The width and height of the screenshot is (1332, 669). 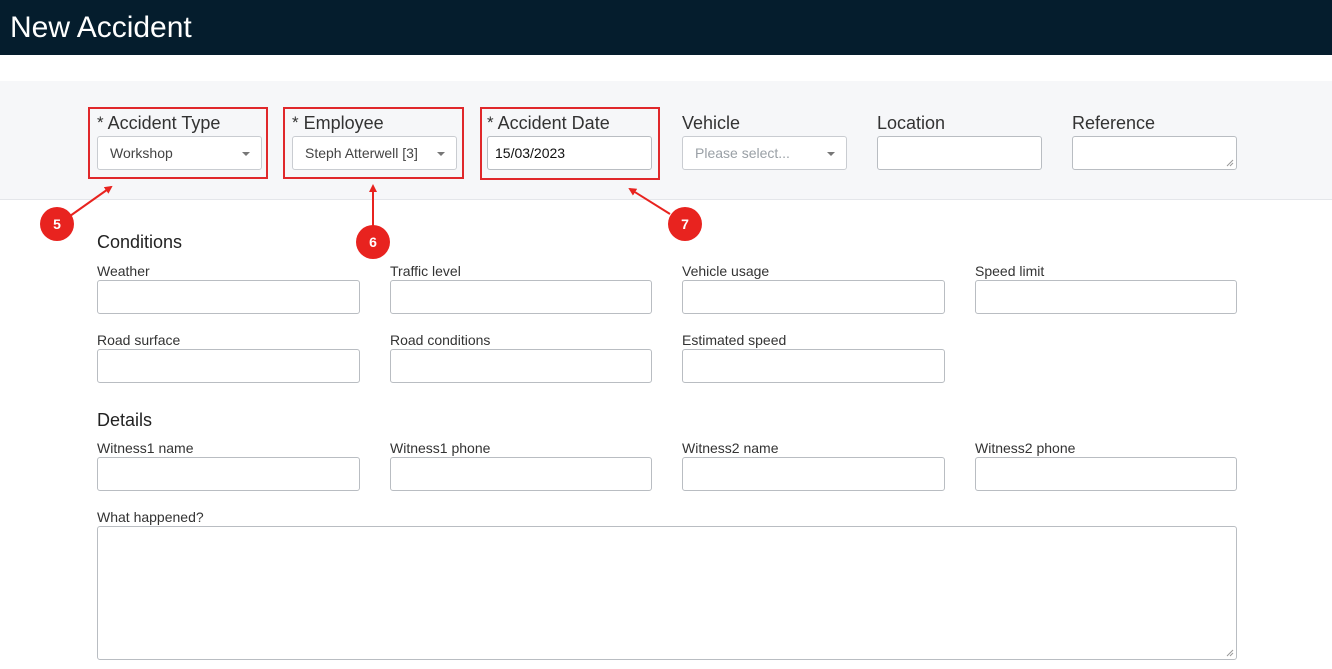 What do you see at coordinates (1114, 123) in the screenshot?
I see `reference-label: Reference` at bounding box center [1114, 123].